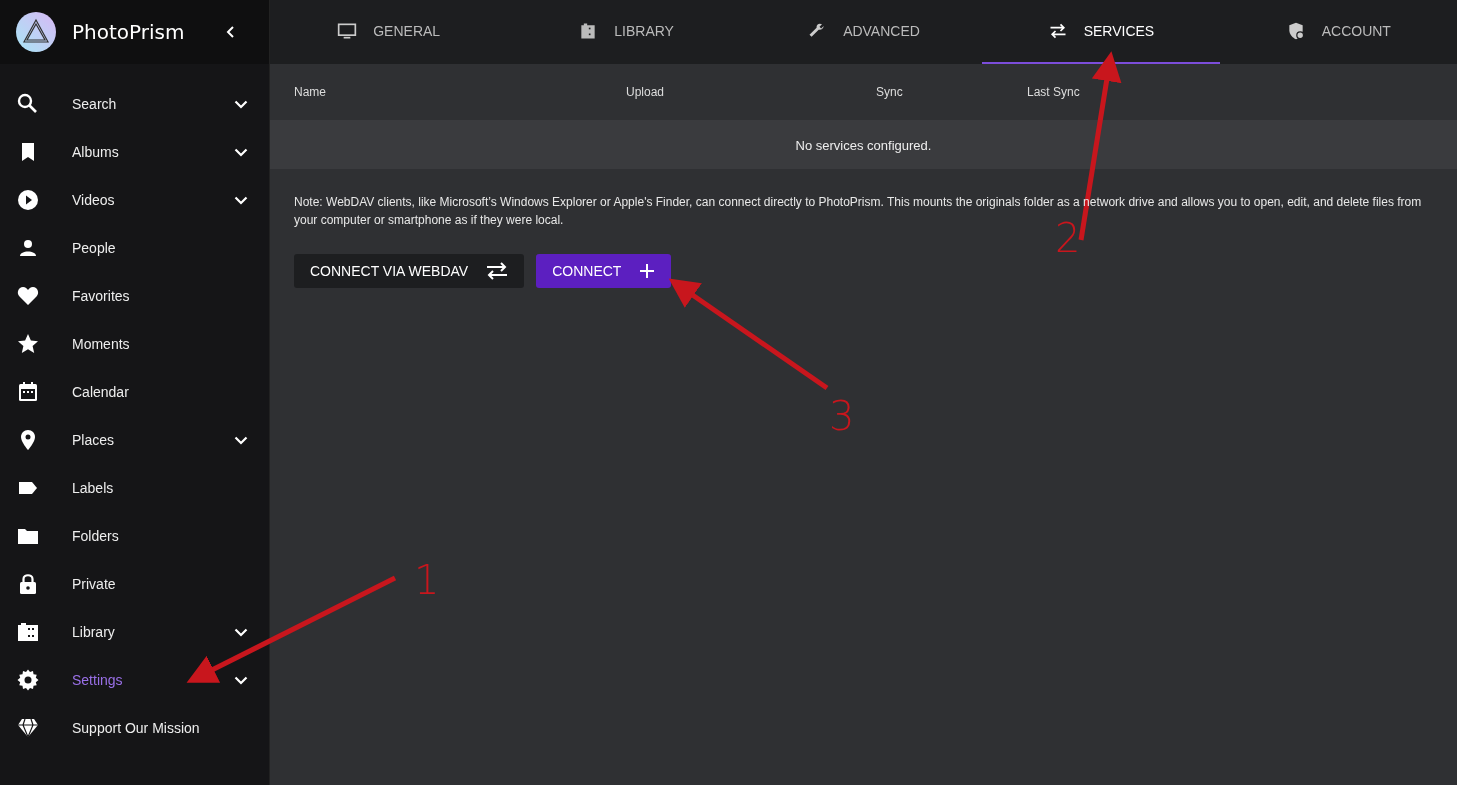  What do you see at coordinates (134, 488) in the screenshot?
I see `sidebar-item: Labels` at bounding box center [134, 488].